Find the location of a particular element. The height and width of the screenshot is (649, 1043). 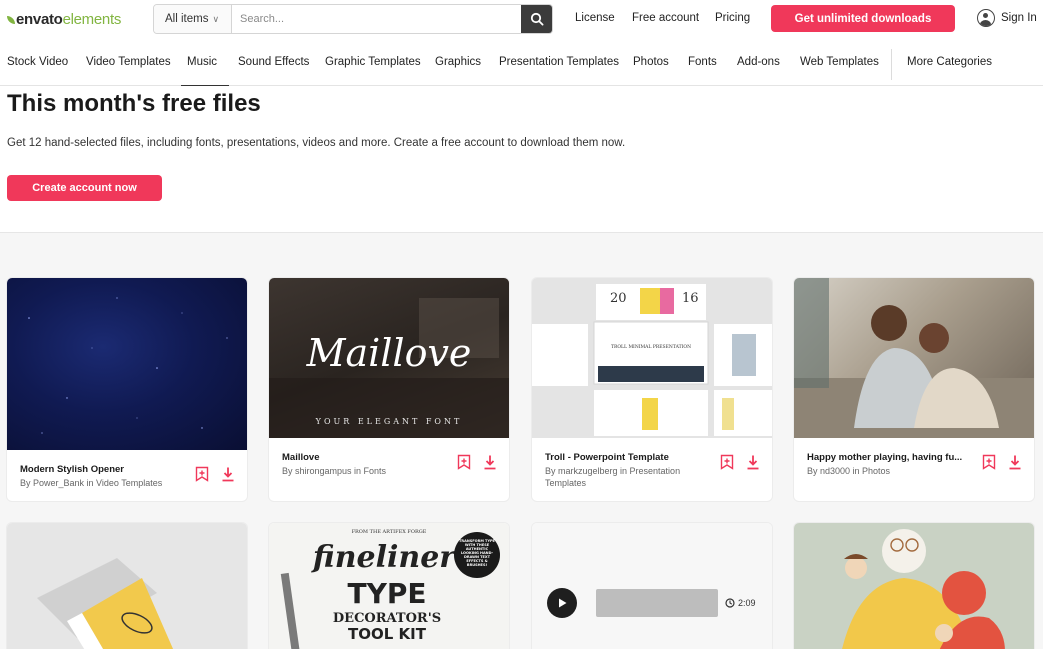

category-presentation-templates: Presentation Templates is located at coordinates (559, 62).